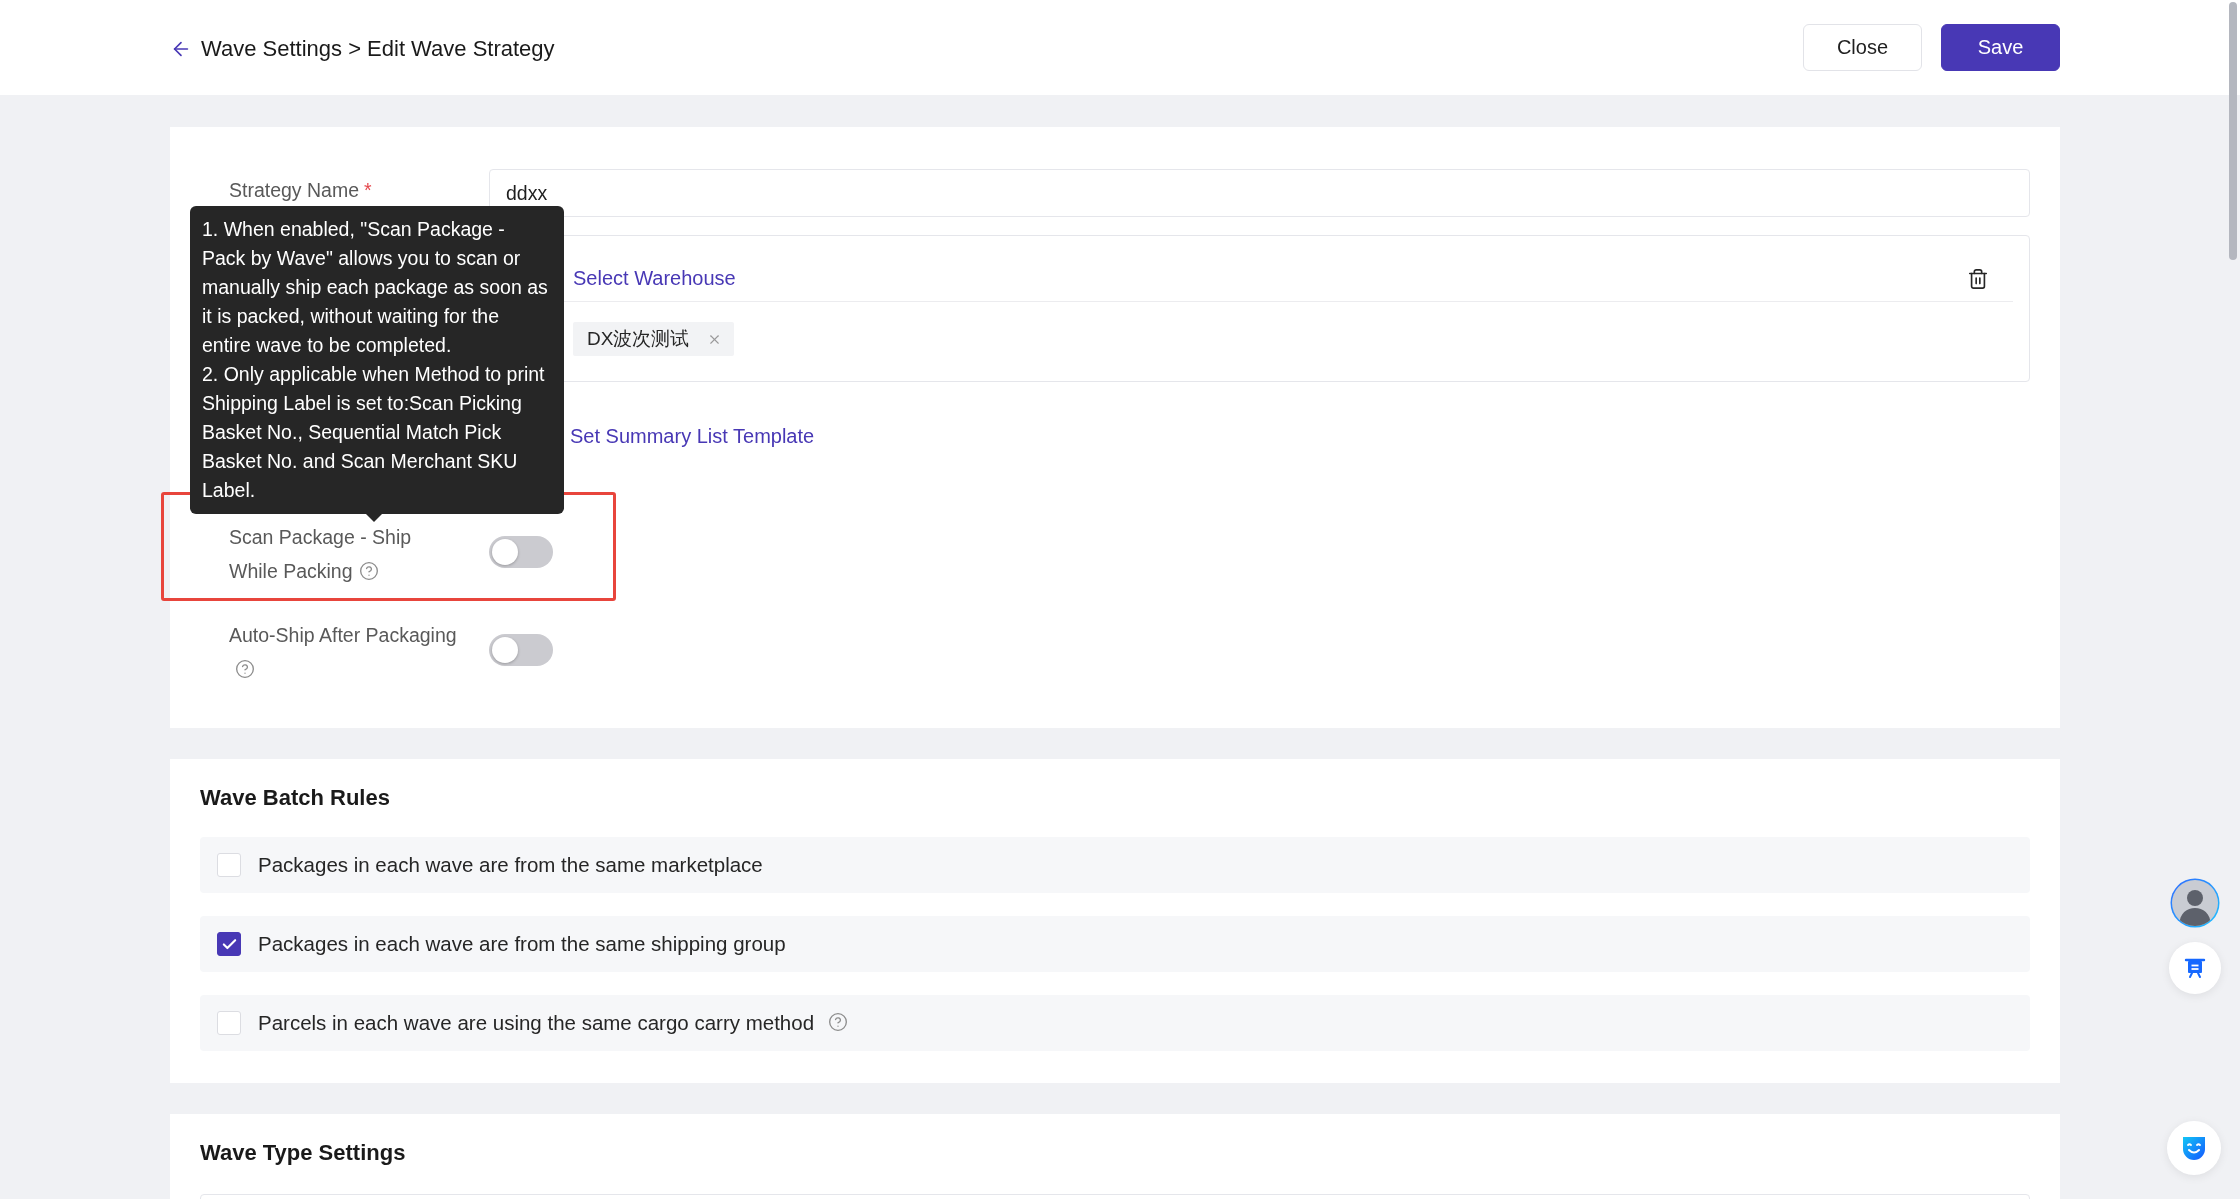 The width and height of the screenshot is (2240, 1199). I want to click on board-icon, so click(2195, 968).